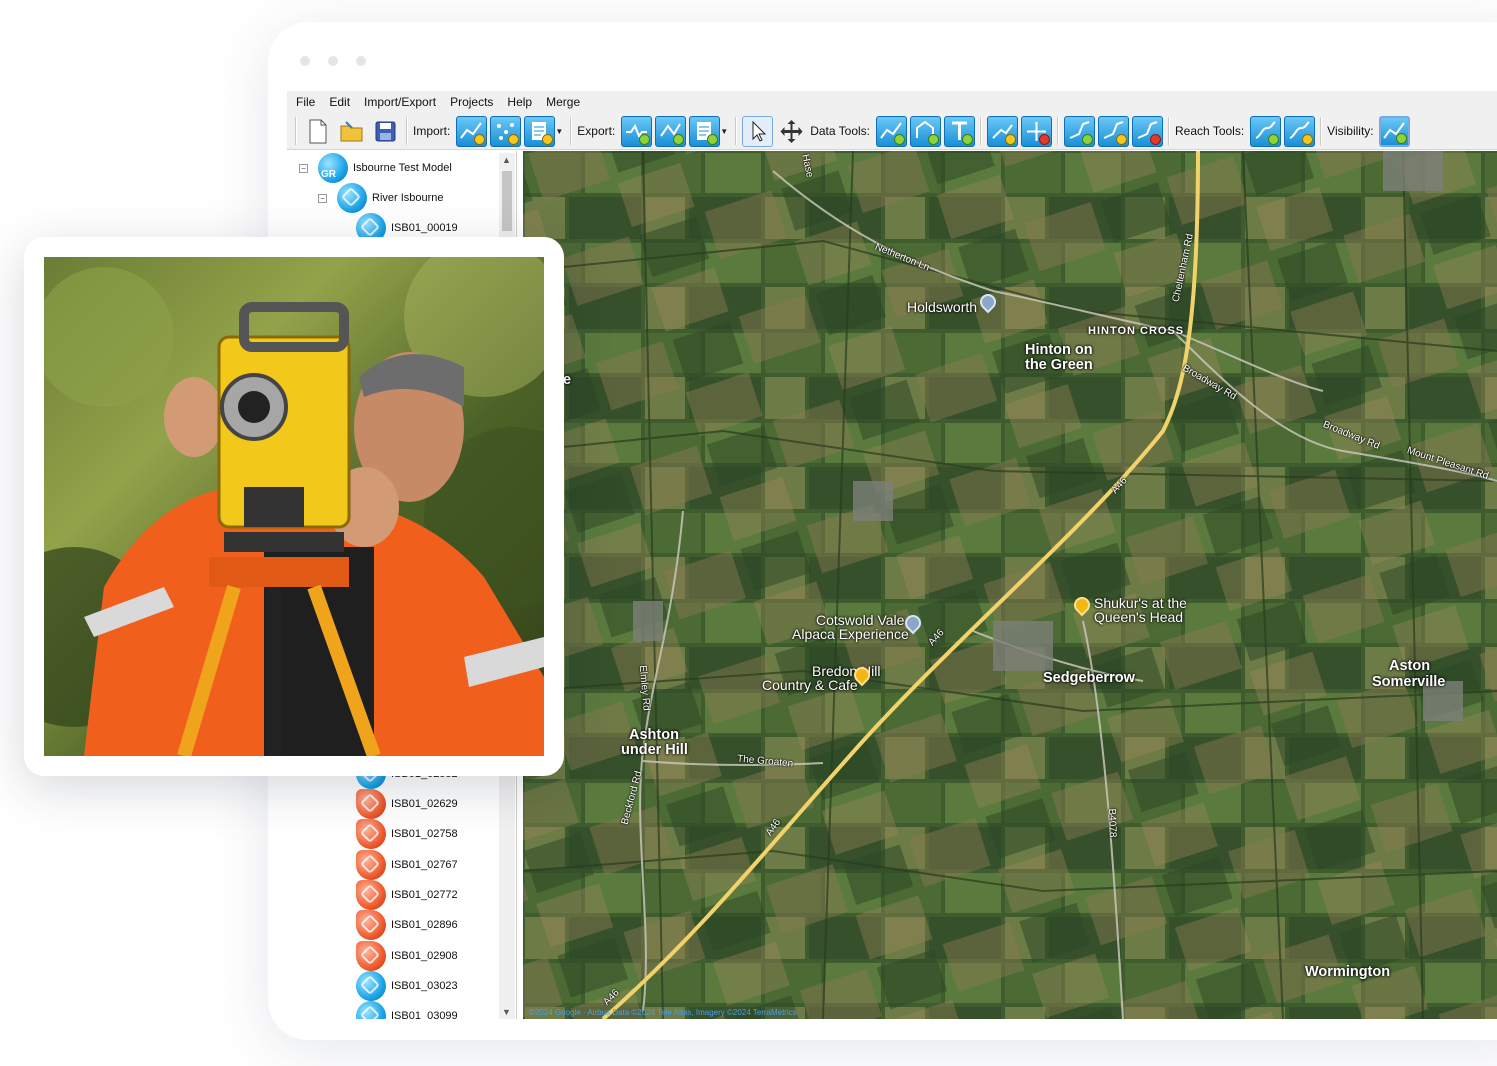 This screenshot has height=1066, width=1497. I want to click on data-tools-label: Data Tools:, so click(840, 131).